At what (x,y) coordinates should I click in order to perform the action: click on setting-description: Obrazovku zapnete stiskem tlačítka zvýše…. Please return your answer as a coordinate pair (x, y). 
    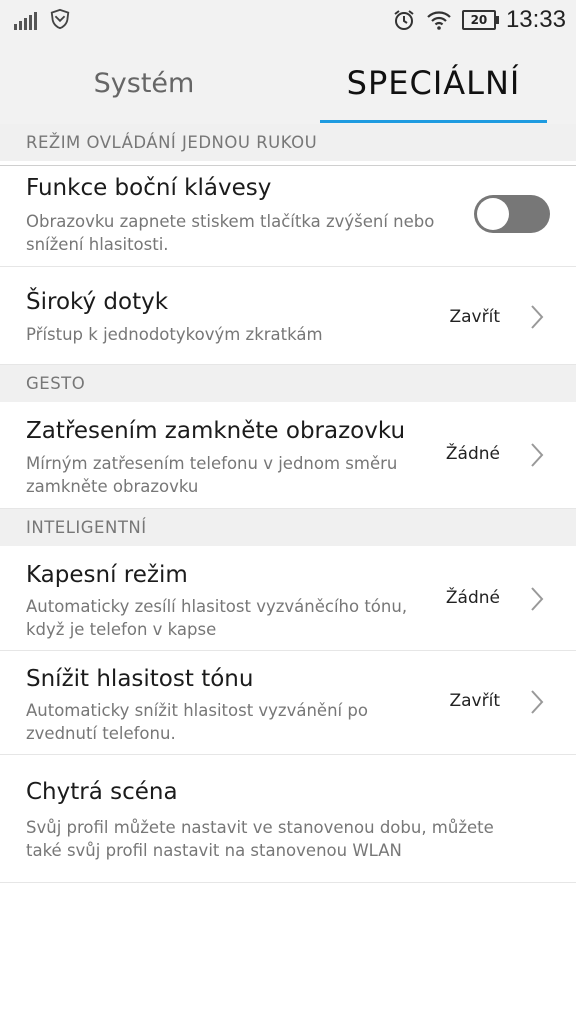
    Looking at the image, I should click on (230, 233).